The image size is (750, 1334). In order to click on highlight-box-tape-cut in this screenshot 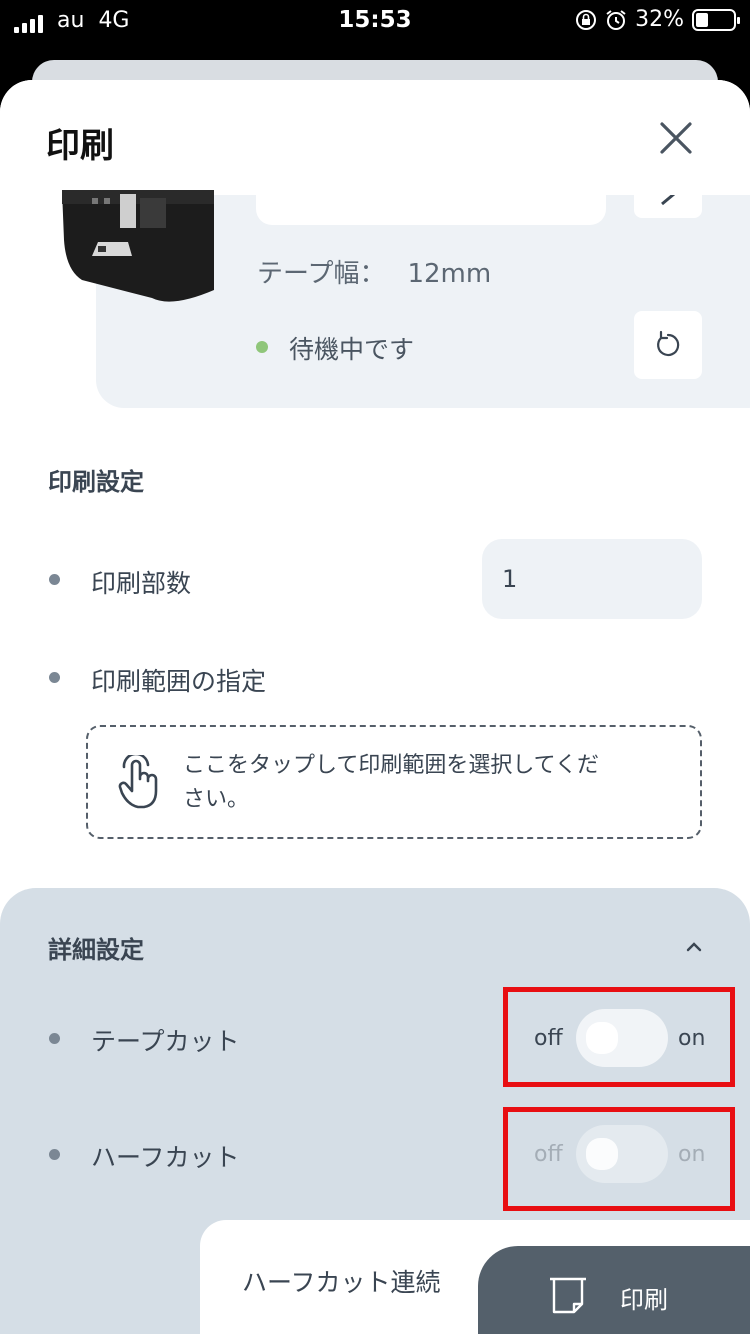, I will do `click(619, 1037)`.